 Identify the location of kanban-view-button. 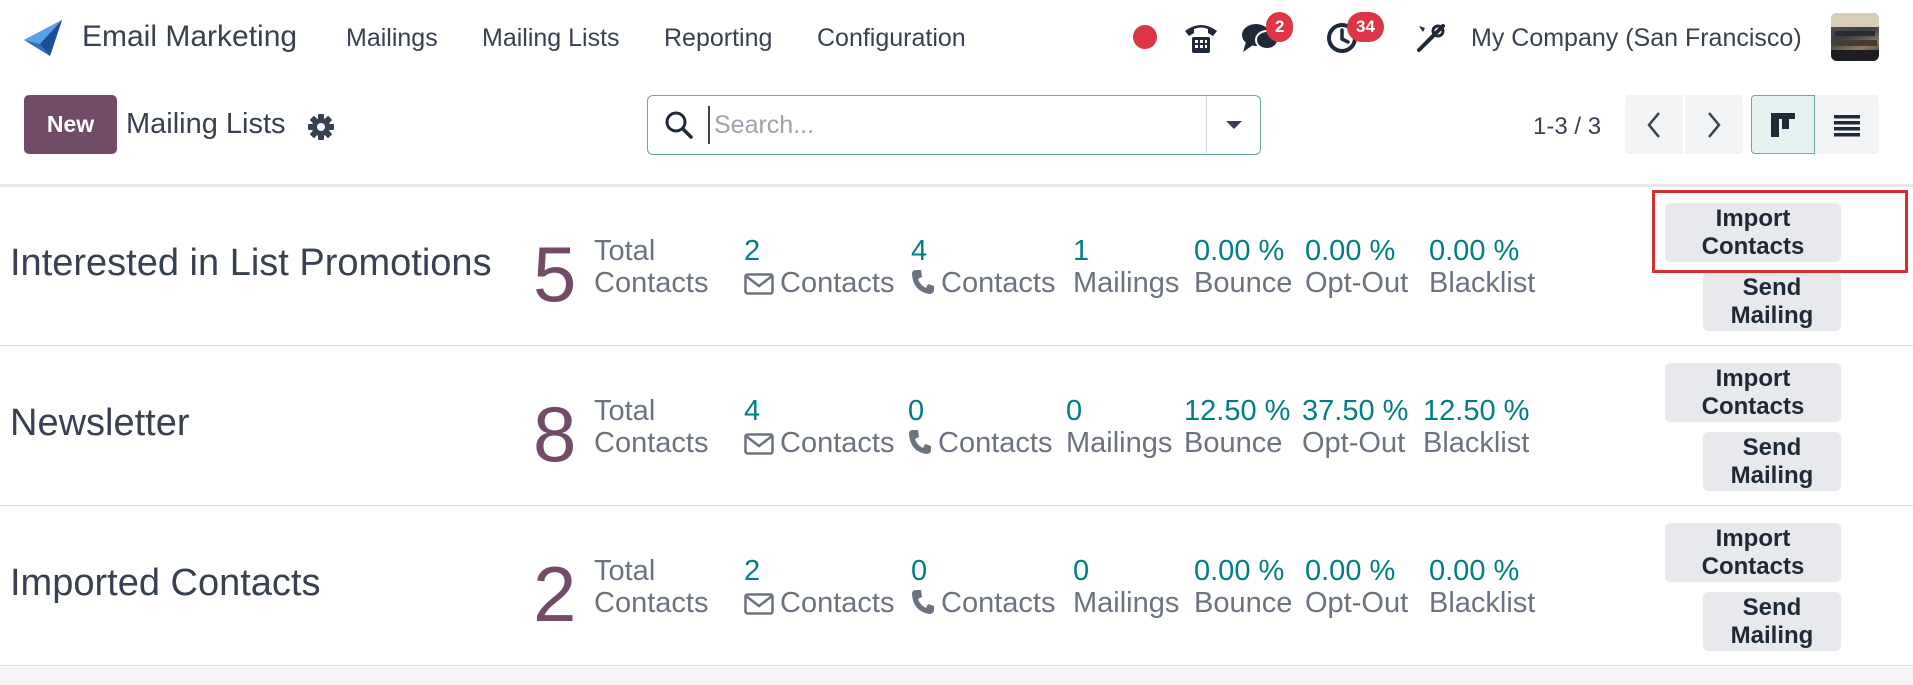
(1783, 124).